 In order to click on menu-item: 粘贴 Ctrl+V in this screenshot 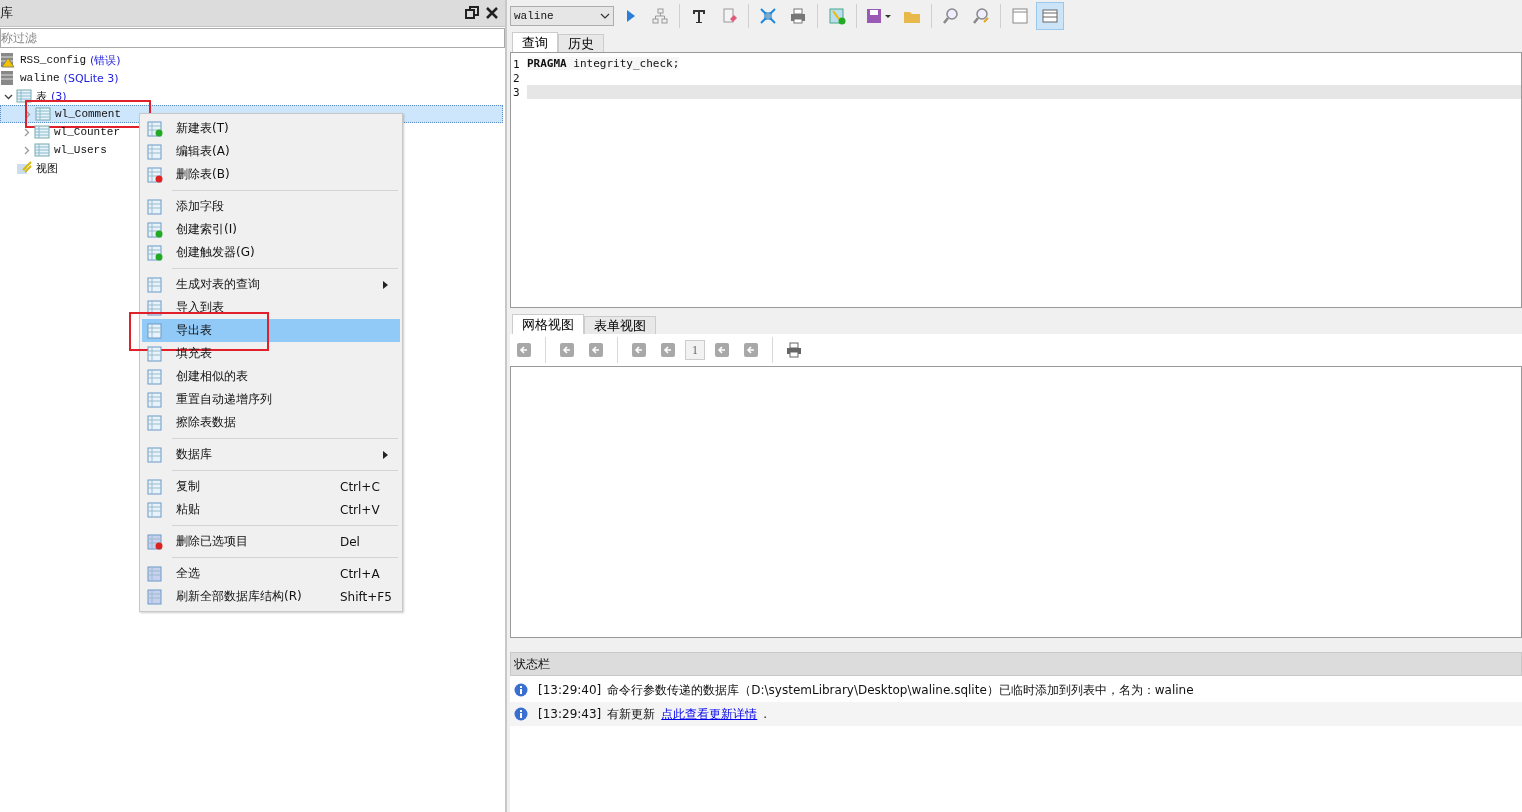, I will do `click(271, 509)`.